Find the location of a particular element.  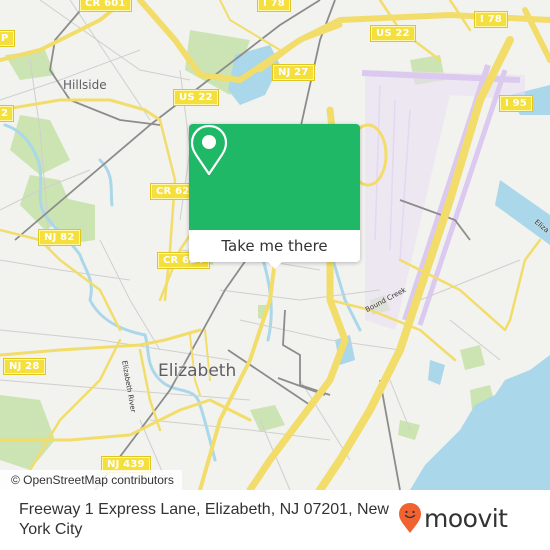

place-label-hillside: Hillside is located at coordinates (85, 85).